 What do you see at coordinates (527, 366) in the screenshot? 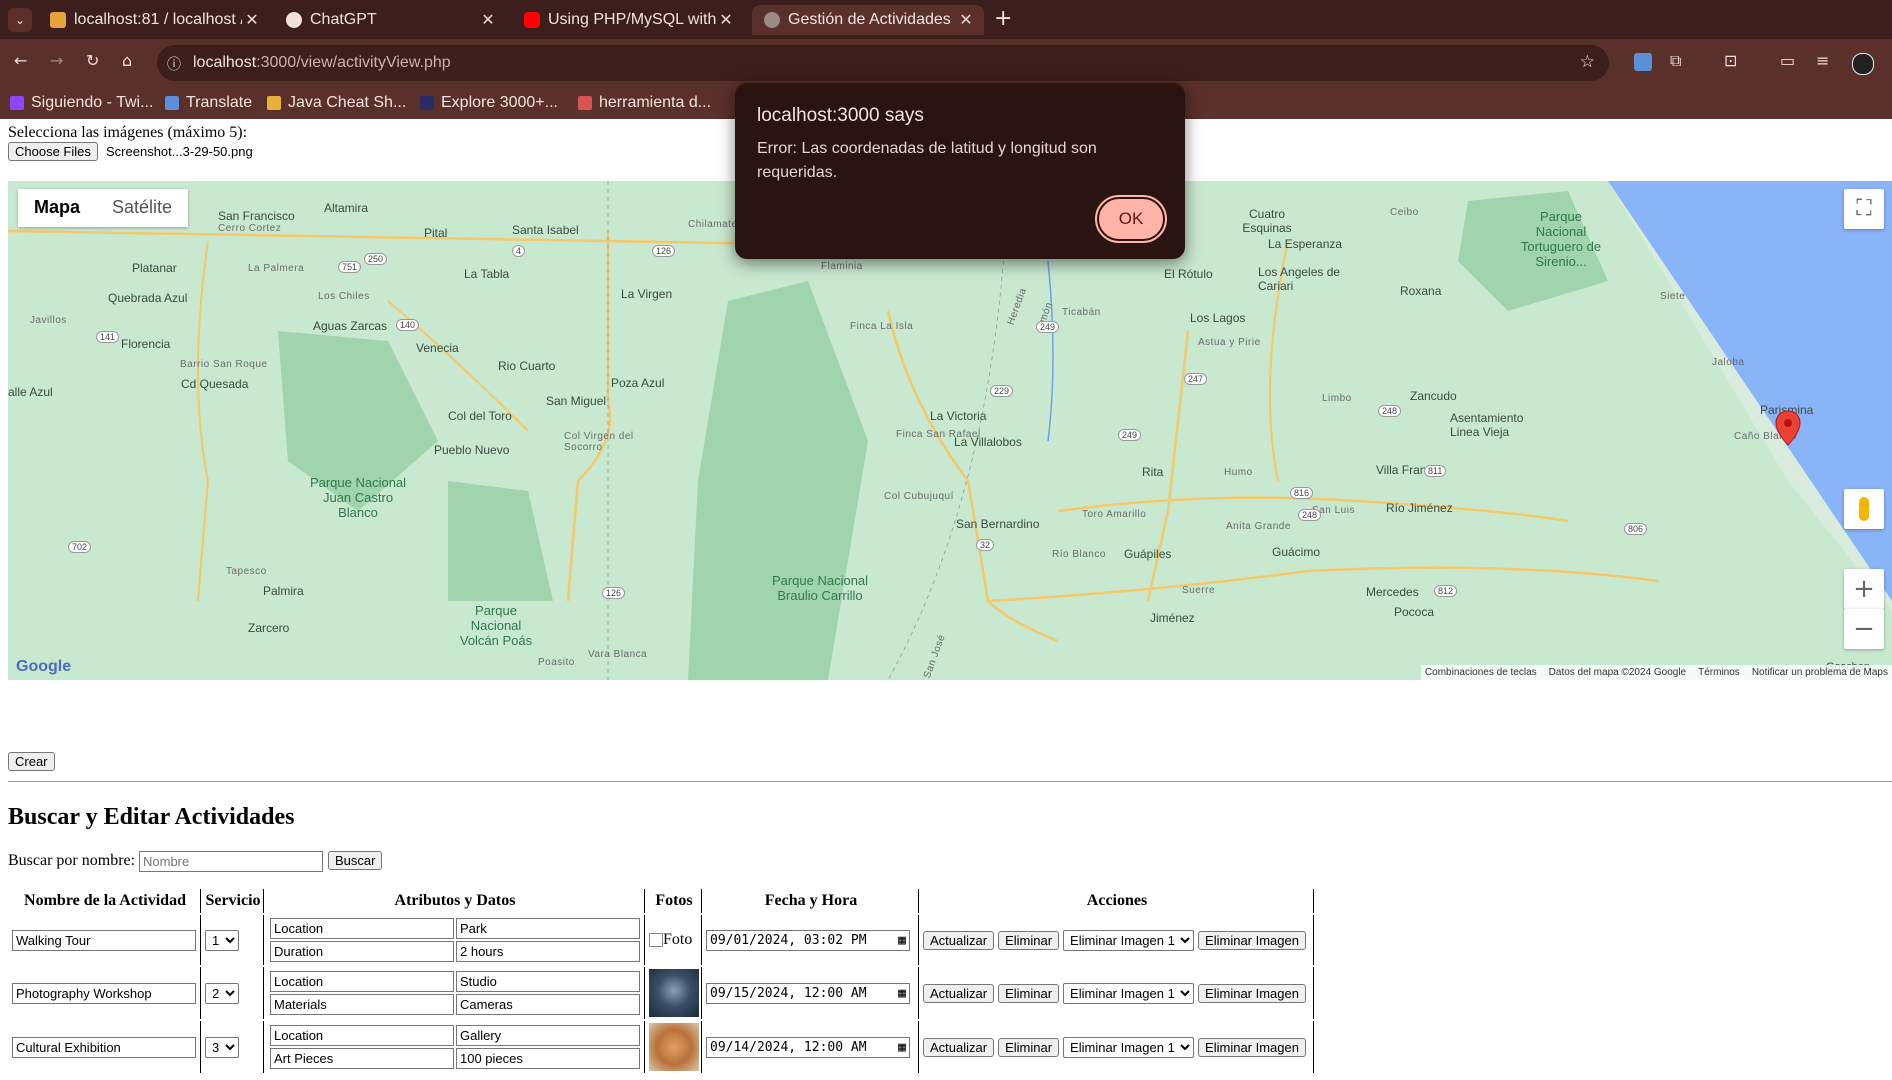
I see `map-place: Rio Cuarto` at bounding box center [527, 366].